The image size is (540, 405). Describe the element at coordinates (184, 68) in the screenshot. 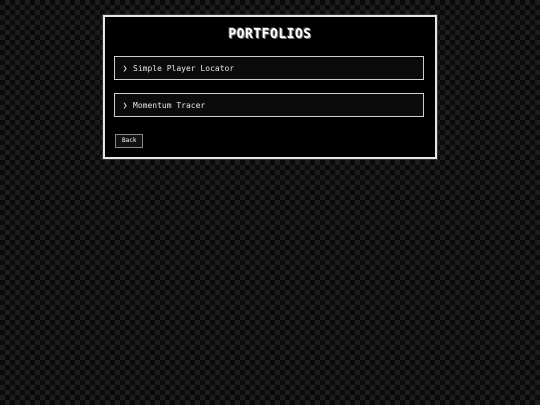

I see `portfolio-item-label: Simple Player Locator` at that location.